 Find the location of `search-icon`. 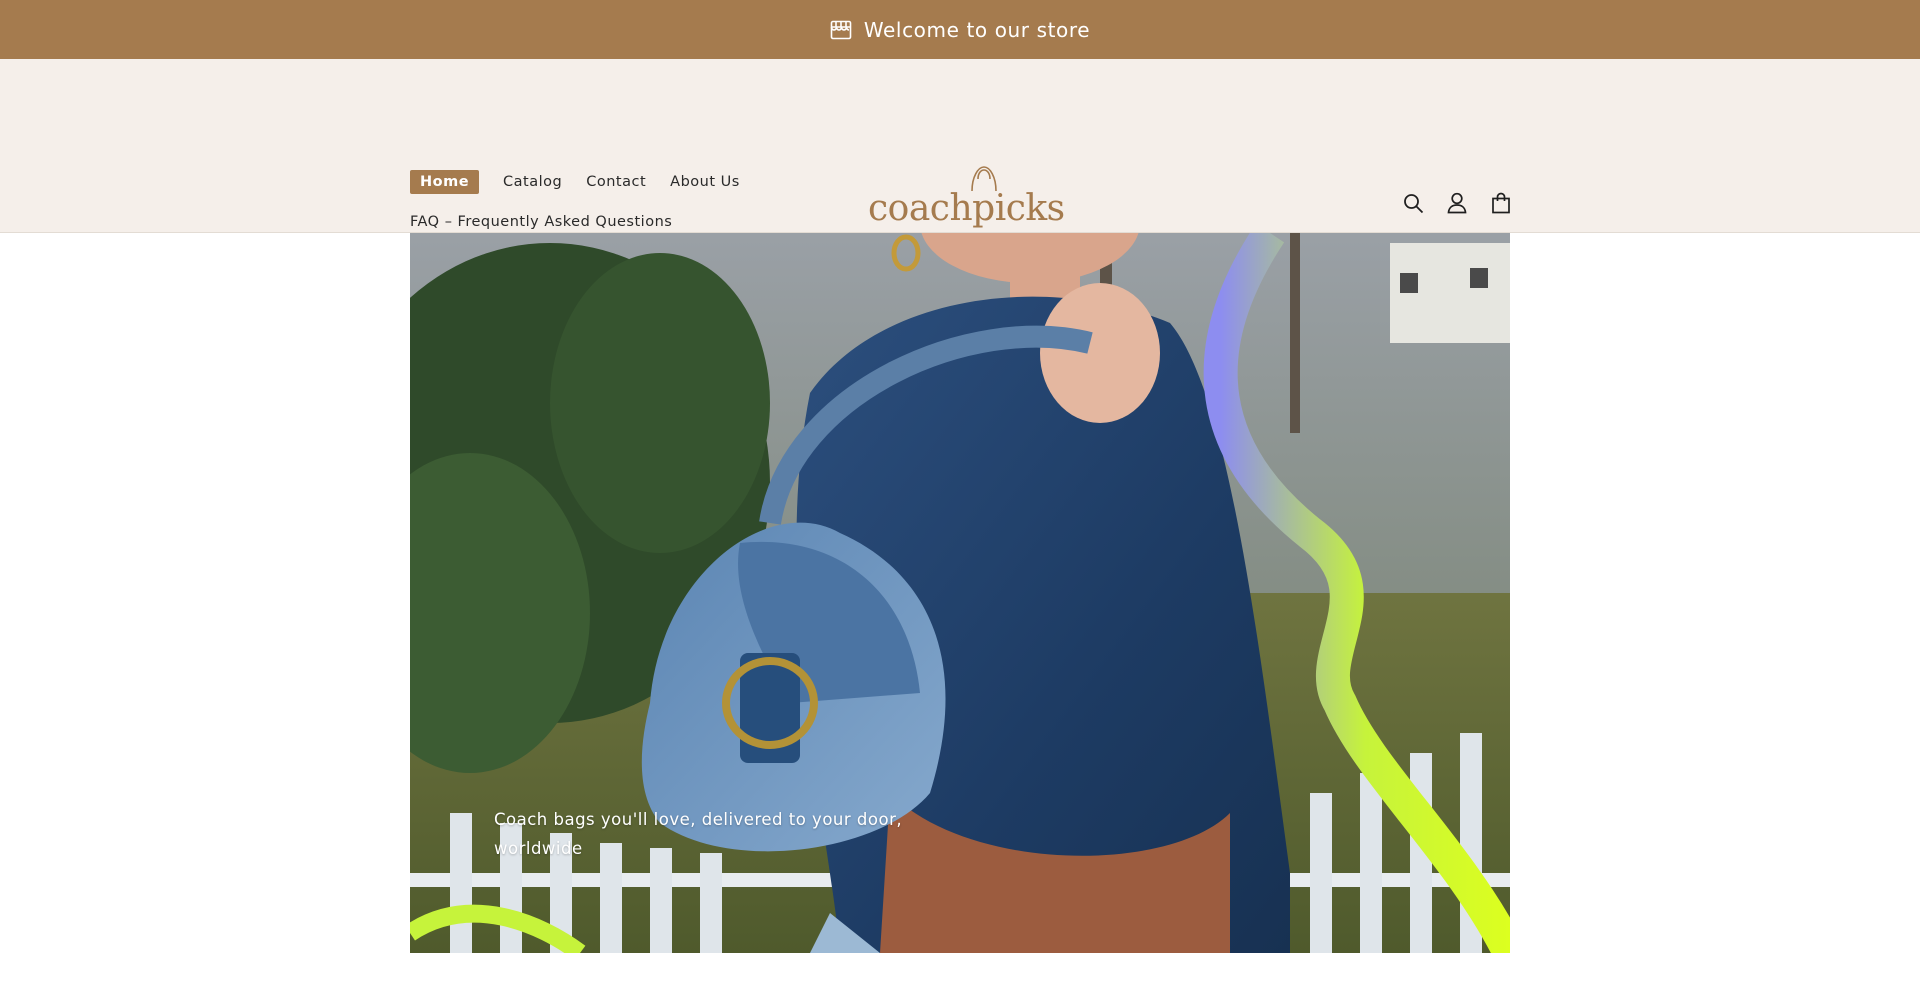

search-icon is located at coordinates (1413, 203).